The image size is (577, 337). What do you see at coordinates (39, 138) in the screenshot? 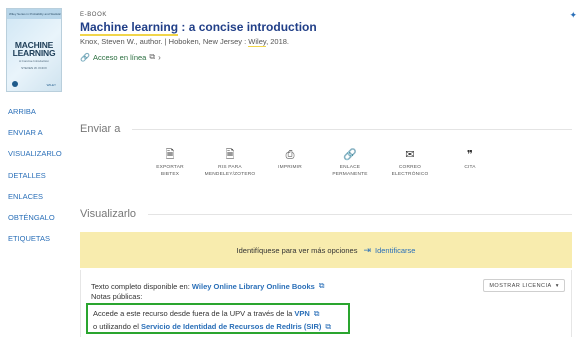
I see `nav-item-enviar-a: ENVIAR A` at bounding box center [39, 138].